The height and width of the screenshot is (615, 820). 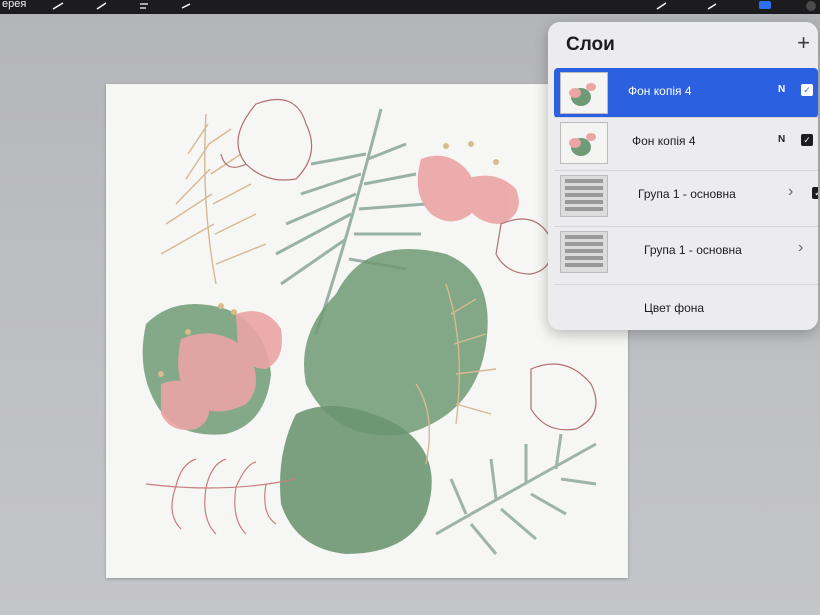 I want to click on layer-group-row-2: Група 1 - основна ›, so click(x=686, y=251).